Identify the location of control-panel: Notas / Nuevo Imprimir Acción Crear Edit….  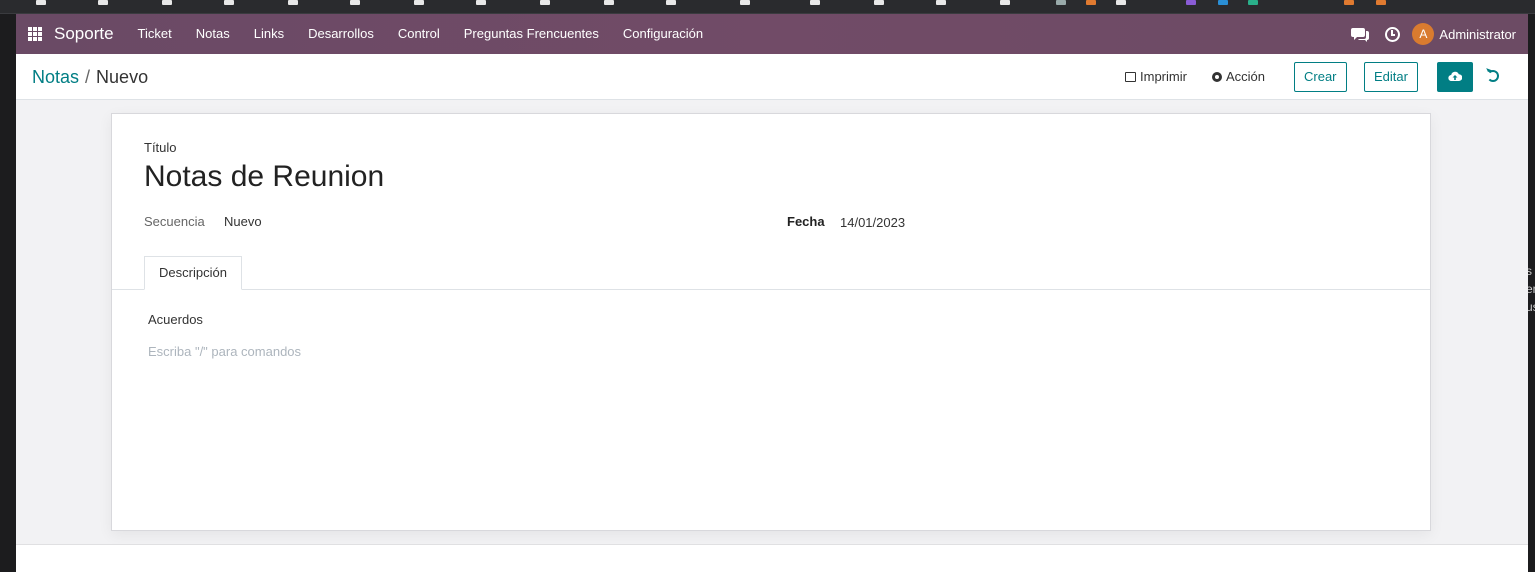
(772, 77).